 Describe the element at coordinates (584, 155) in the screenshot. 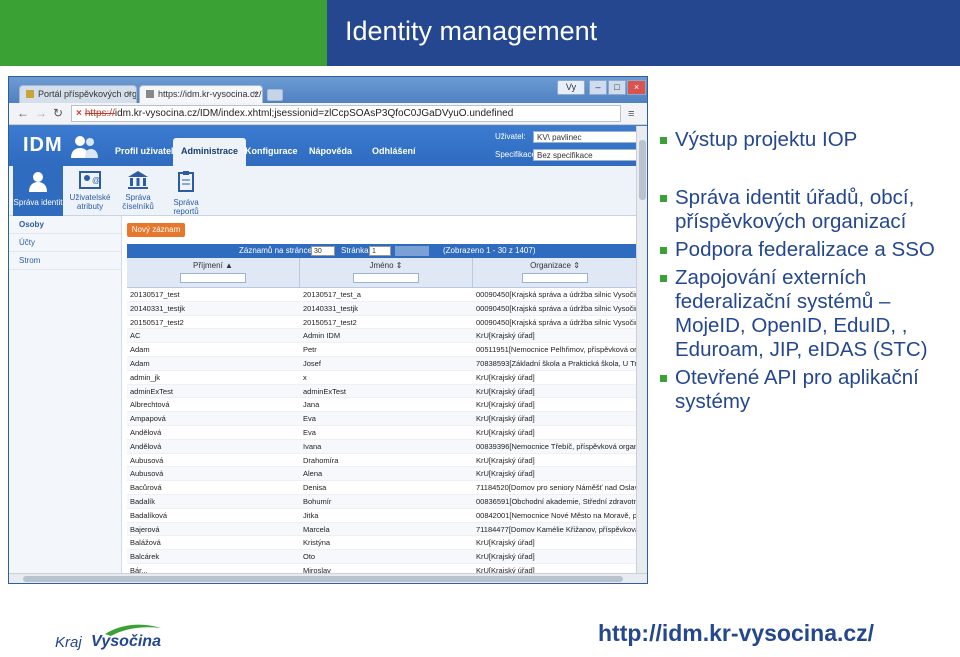

I see `specification-select: Bez specifikace` at that location.